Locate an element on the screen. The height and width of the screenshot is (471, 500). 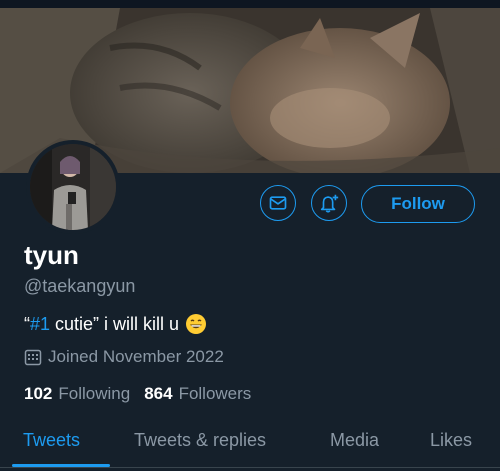
tab-tweets-replies: Tweets & replies is located at coordinates (200, 440).